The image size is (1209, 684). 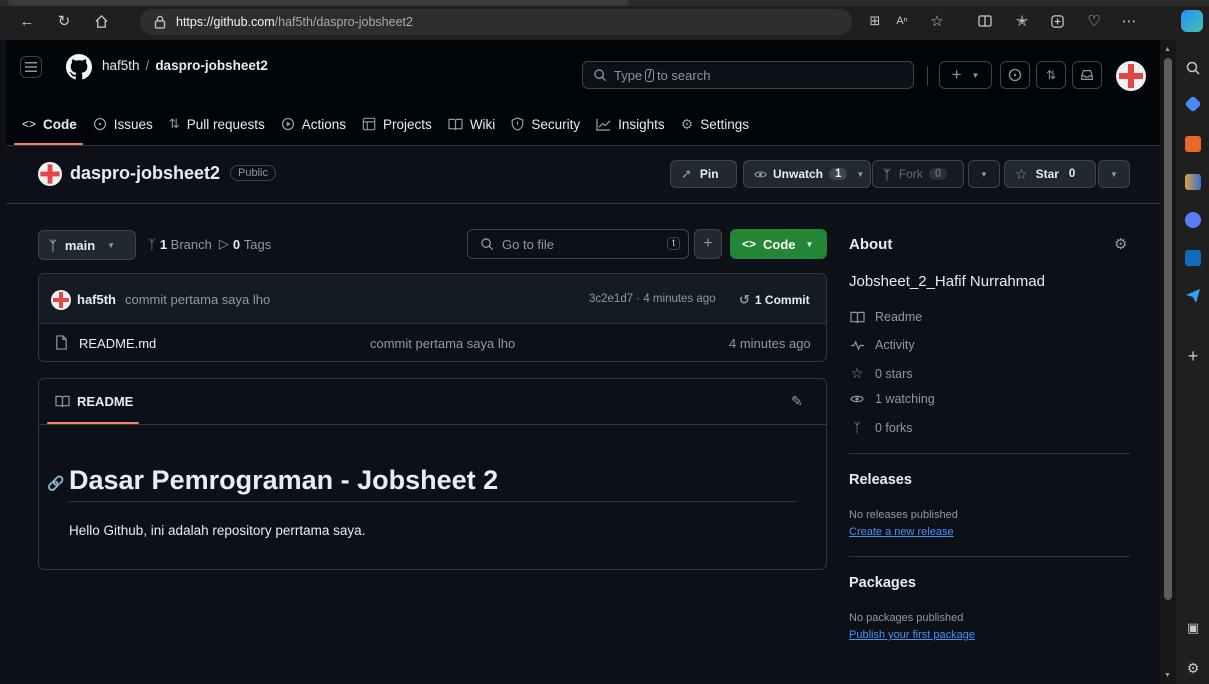 I want to click on tab-security: Security, so click(x=545, y=124).